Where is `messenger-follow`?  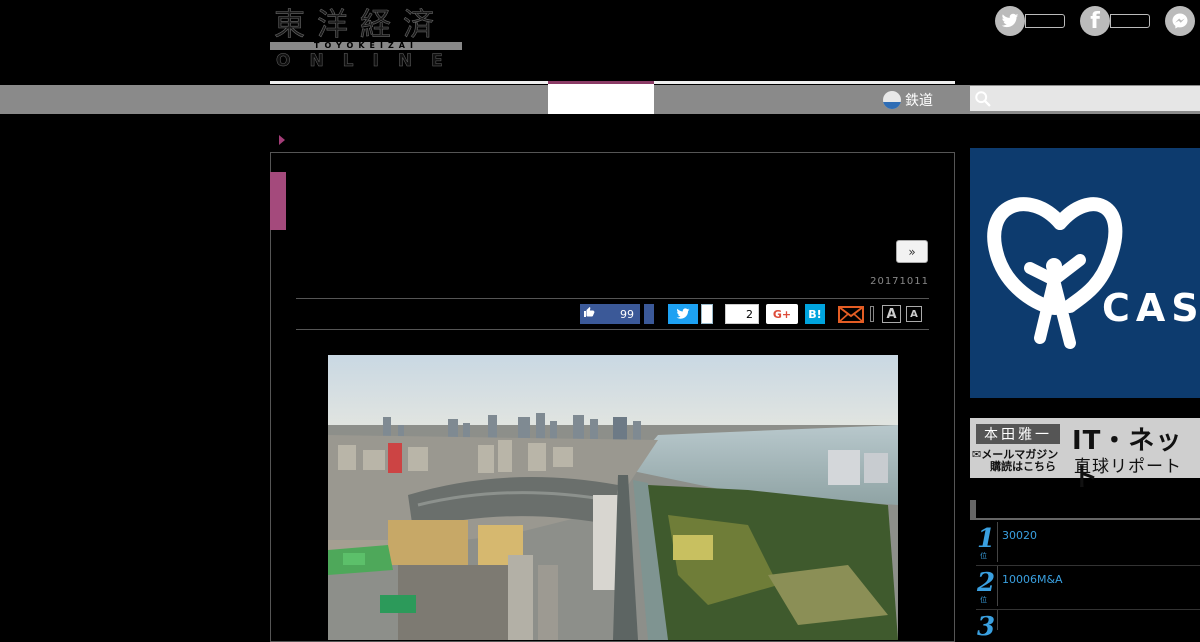 messenger-follow is located at coordinates (1180, 21).